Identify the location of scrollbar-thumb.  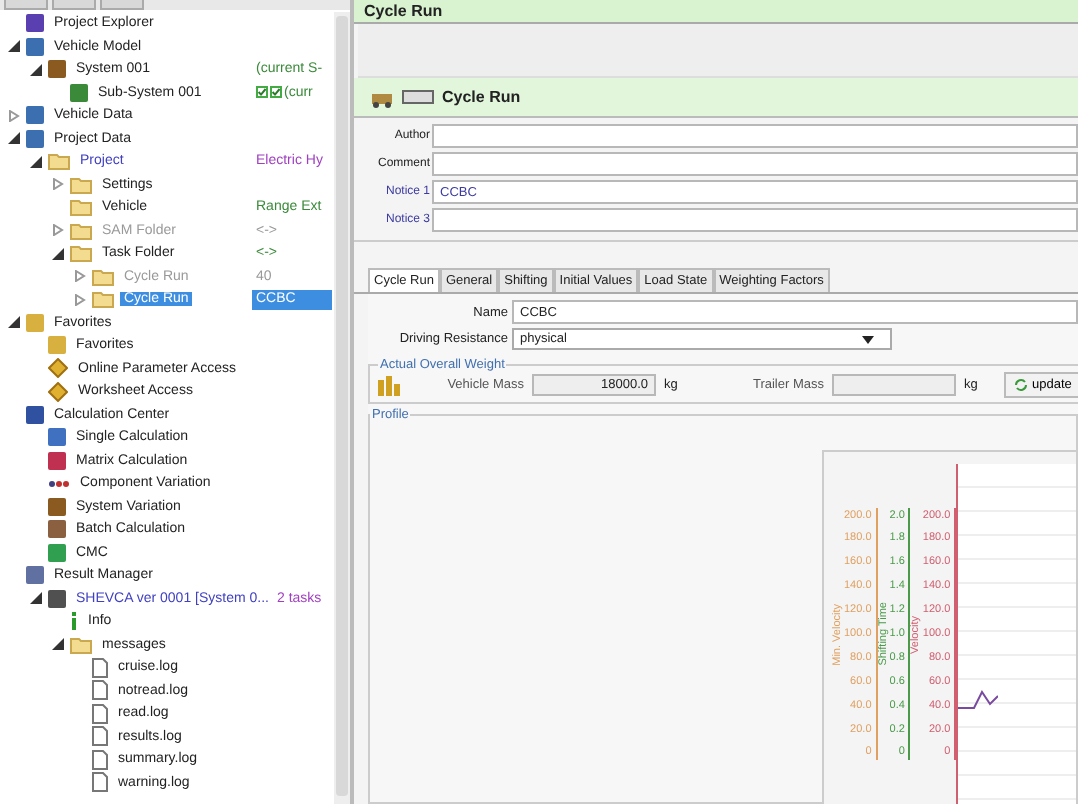
(342, 406).